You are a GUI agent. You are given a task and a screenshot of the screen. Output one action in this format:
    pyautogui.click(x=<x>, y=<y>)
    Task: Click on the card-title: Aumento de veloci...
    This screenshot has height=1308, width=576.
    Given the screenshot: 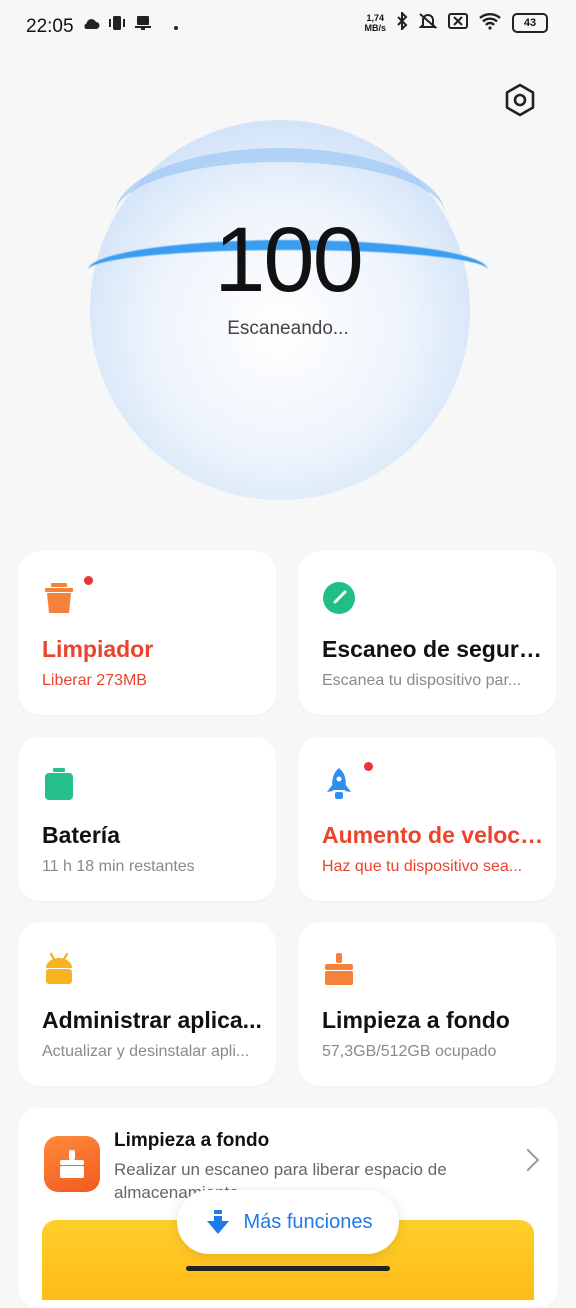 What is the action you would take?
    pyautogui.click(x=433, y=835)
    